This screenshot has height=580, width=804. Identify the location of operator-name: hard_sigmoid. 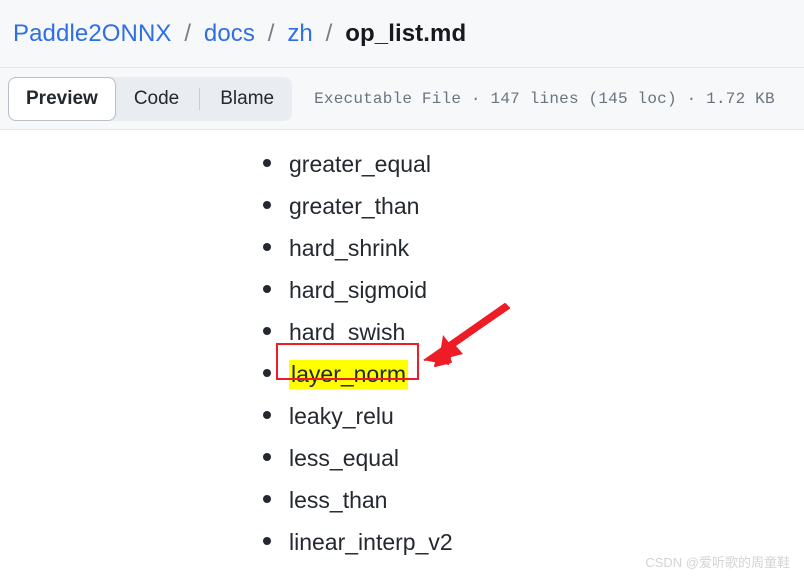
(358, 290).